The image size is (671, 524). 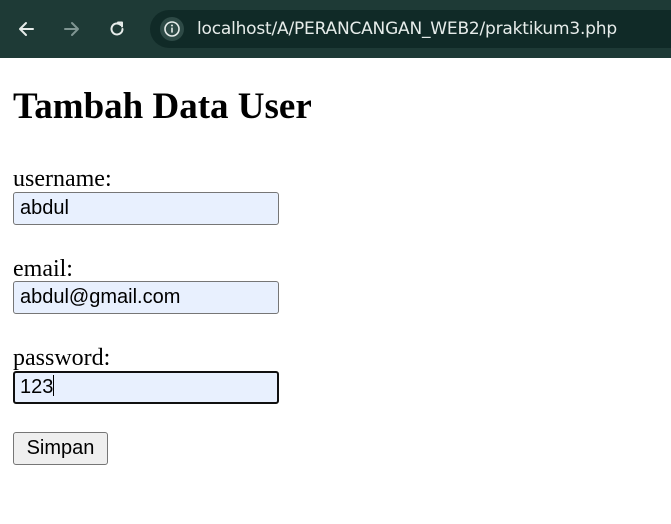 What do you see at coordinates (100, 297) in the screenshot?
I see `email-value: abdul@gmail.com` at bounding box center [100, 297].